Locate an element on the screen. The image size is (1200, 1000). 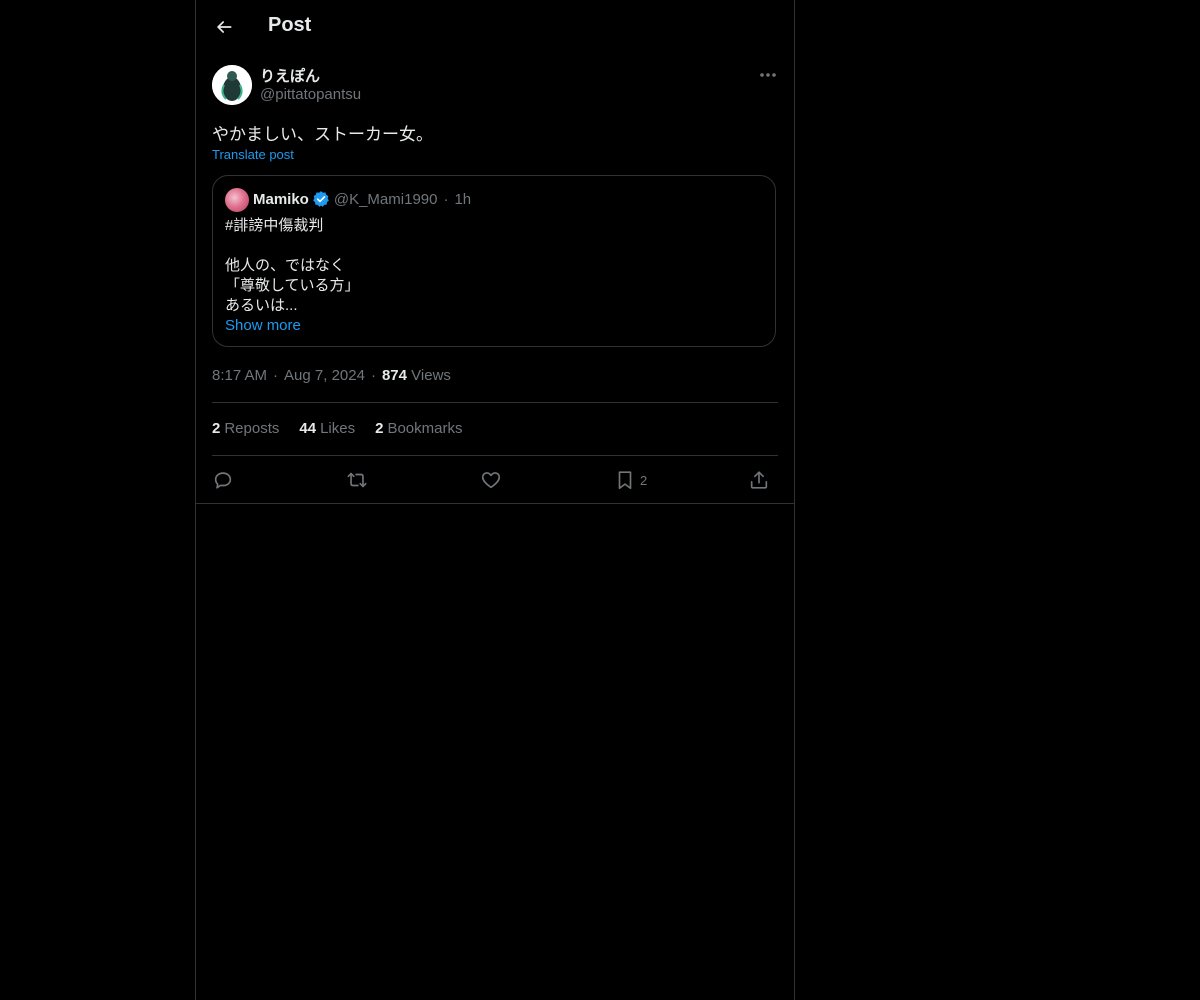
post-meta: 8:17 AM · Aug 7, 2024 · 874 Views is located at coordinates (331, 375).